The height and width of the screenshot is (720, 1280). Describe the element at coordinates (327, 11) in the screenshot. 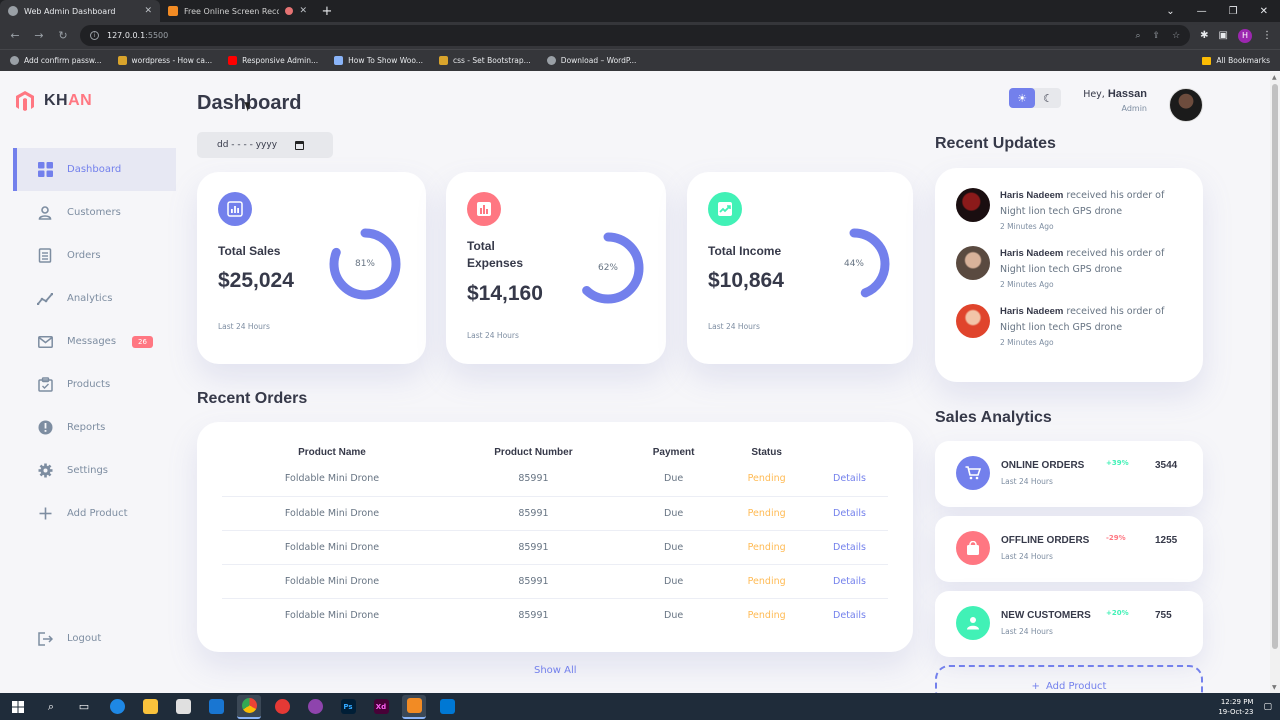

I see `new-tab-button: +` at that location.